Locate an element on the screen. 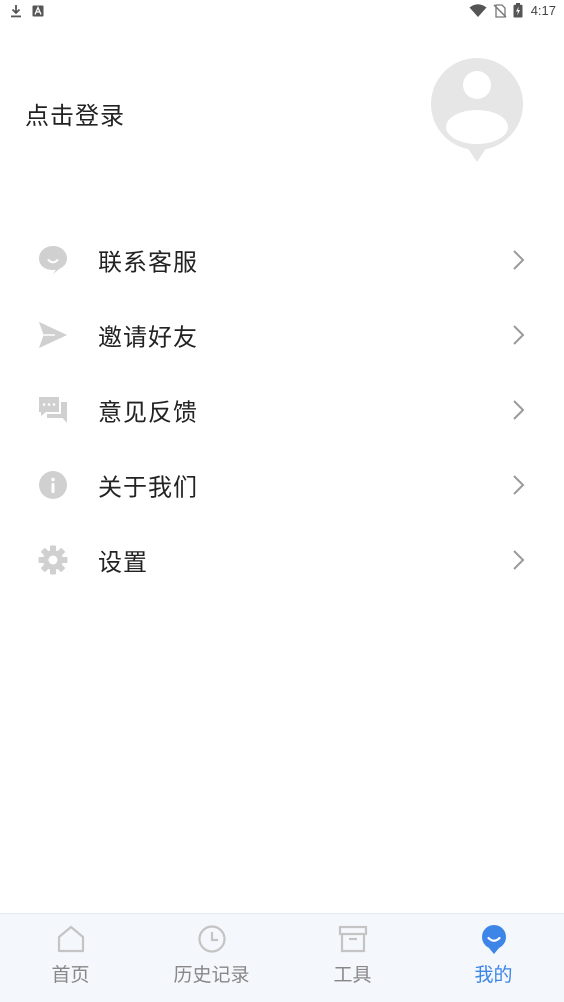 This screenshot has height=1002, width=564. avatar-placeholder-icon is located at coordinates (477, 110).